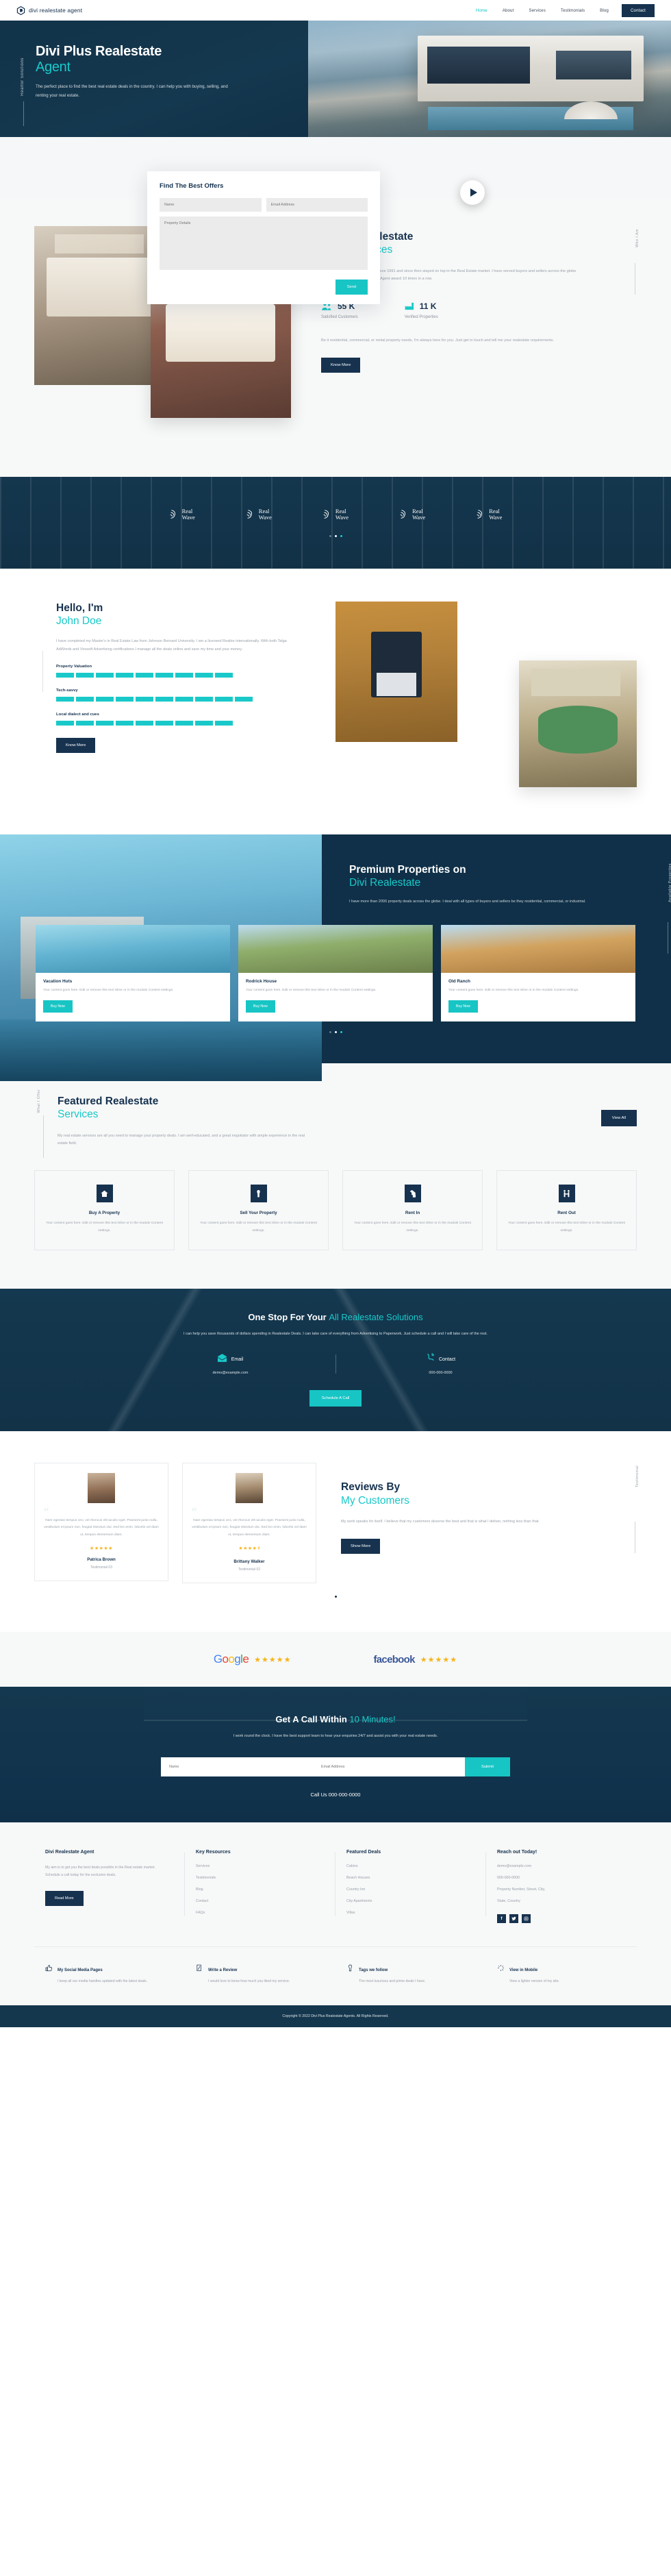  I want to click on footer-link: Villas, so click(410, 1913).